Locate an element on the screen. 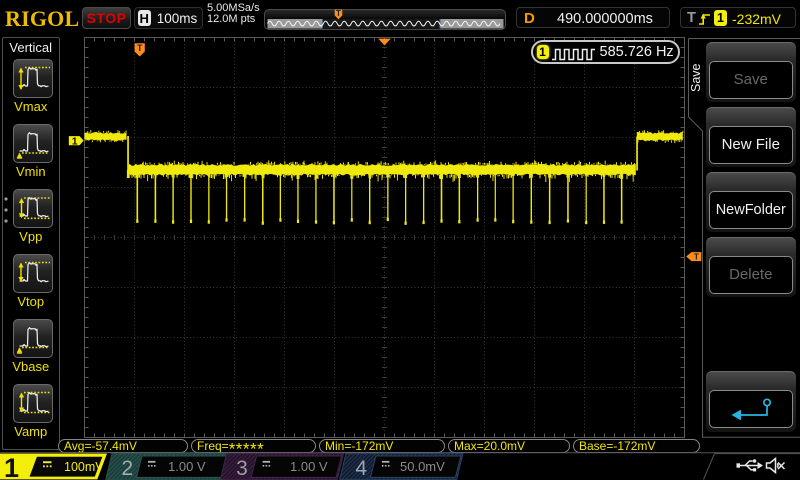  svg-text: 50.0mV is located at coordinates (422, 466).